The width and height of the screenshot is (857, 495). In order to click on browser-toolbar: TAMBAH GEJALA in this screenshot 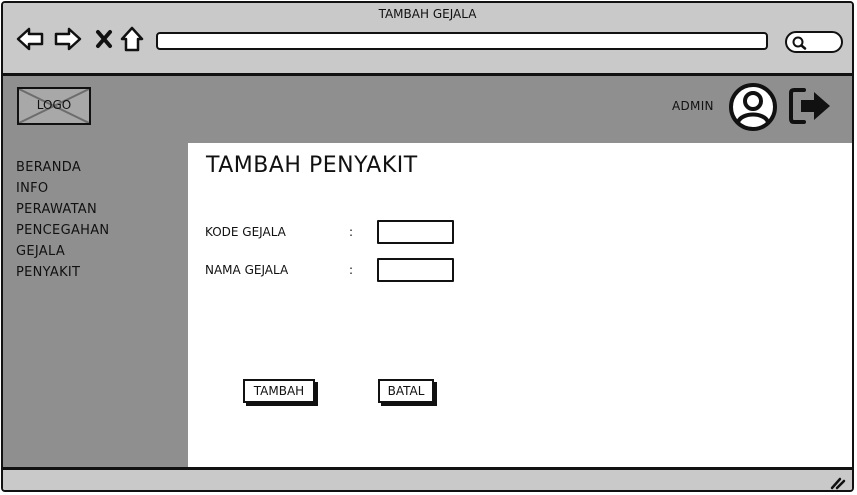, I will do `click(427, 39)`.